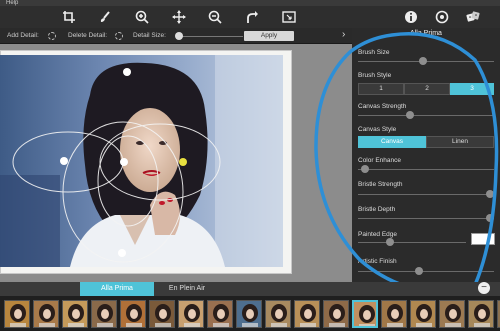 The width and height of the screenshot is (500, 331). Describe the element at coordinates (210, 36) in the screenshot. I see `detail-size-slider` at that location.